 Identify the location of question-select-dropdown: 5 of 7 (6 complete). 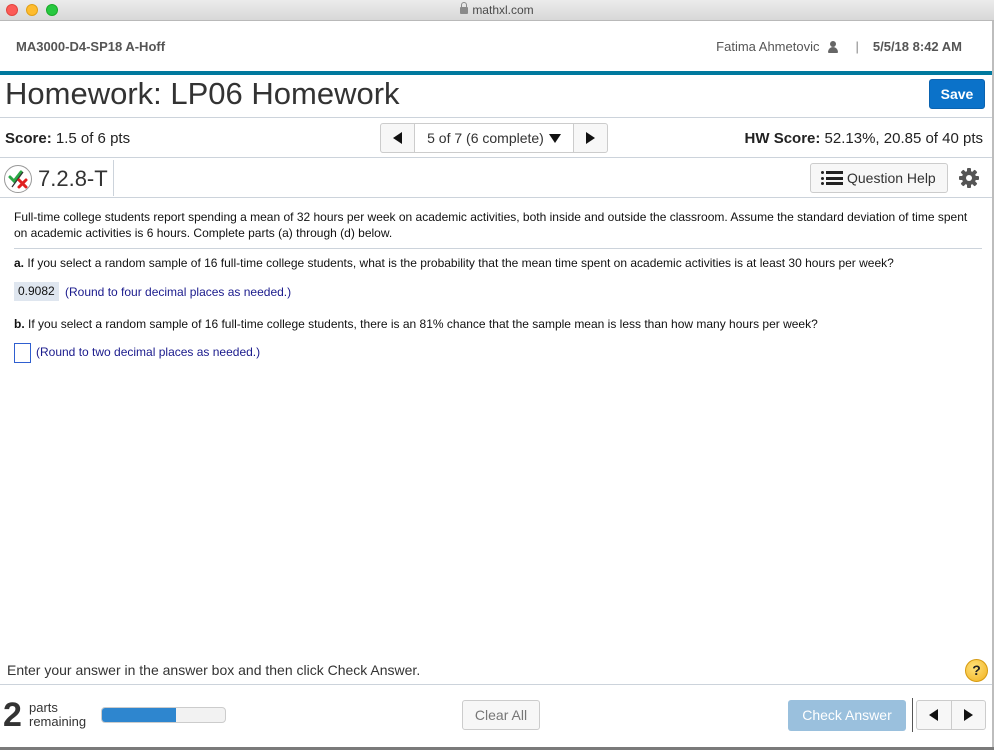
(494, 138).